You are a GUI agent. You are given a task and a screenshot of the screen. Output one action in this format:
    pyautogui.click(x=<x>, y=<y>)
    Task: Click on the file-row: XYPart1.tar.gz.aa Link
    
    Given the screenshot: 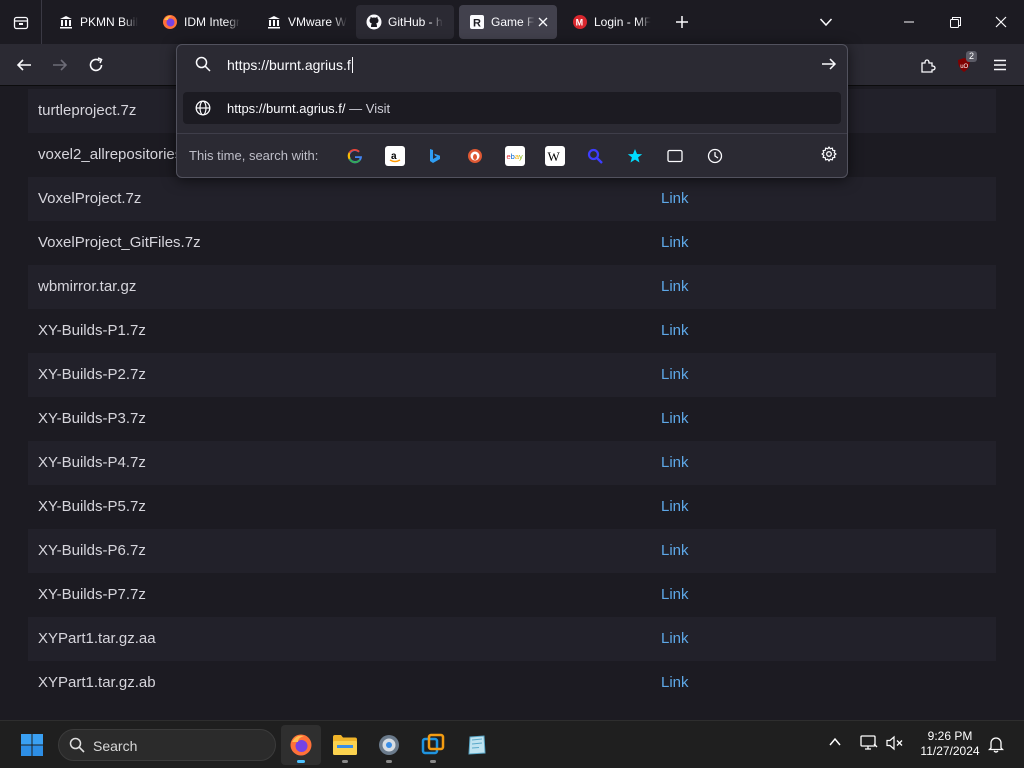 What is the action you would take?
    pyautogui.click(x=512, y=639)
    